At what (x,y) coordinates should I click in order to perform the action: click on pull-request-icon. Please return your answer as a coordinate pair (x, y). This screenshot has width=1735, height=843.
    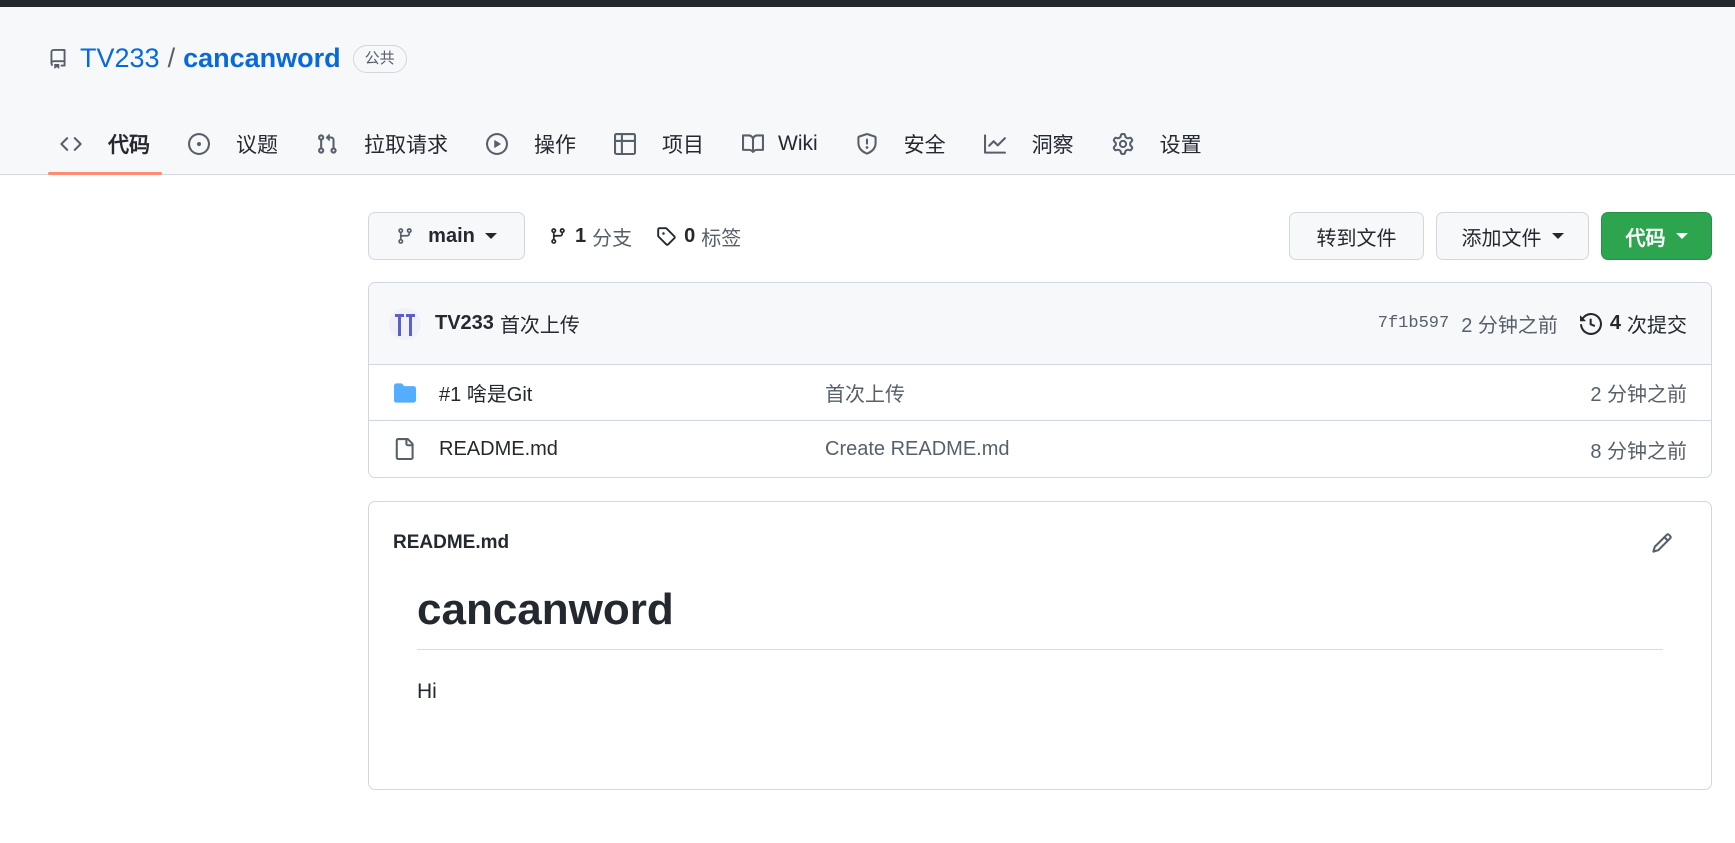
    Looking at the image, I should click on (327, 143).